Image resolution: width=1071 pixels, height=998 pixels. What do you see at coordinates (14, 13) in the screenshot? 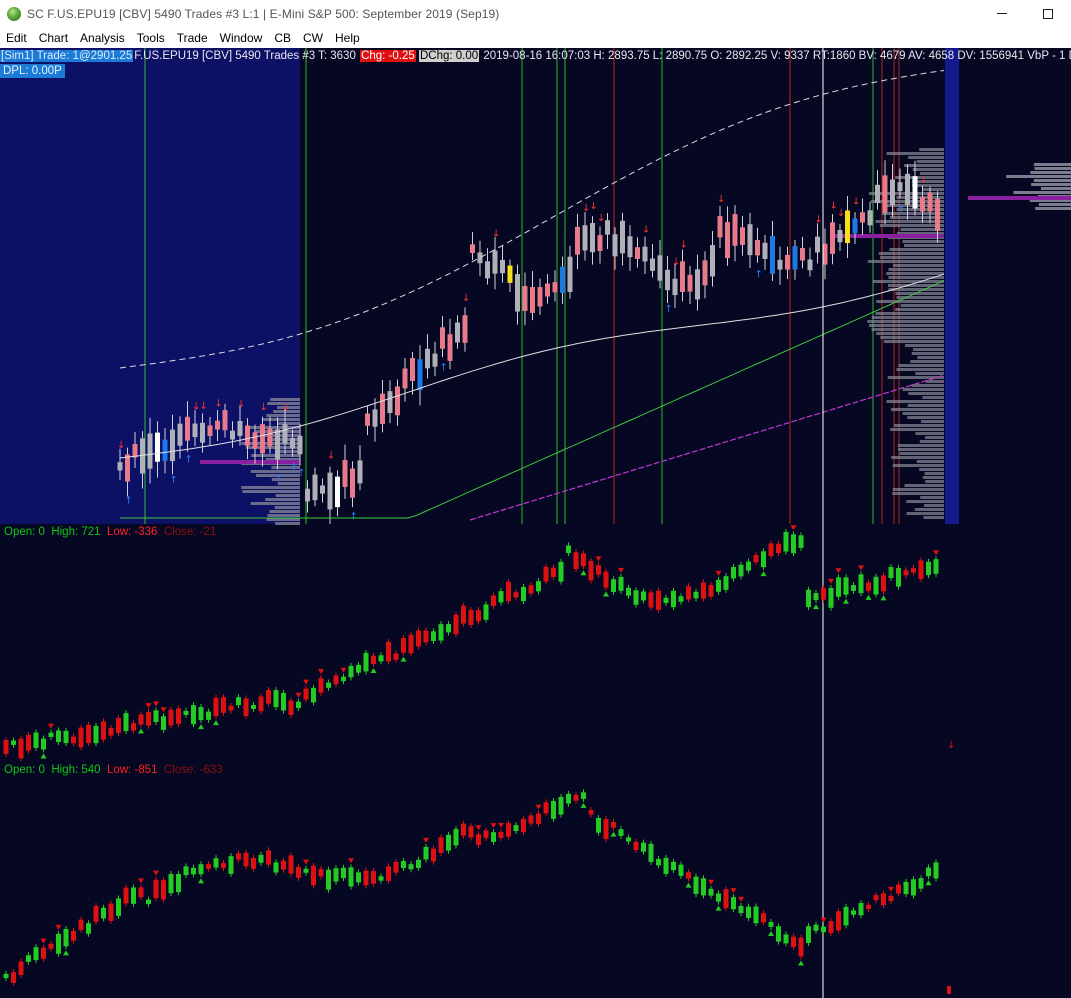
I see `app-globe-icon` at bounding box center [14, 13].